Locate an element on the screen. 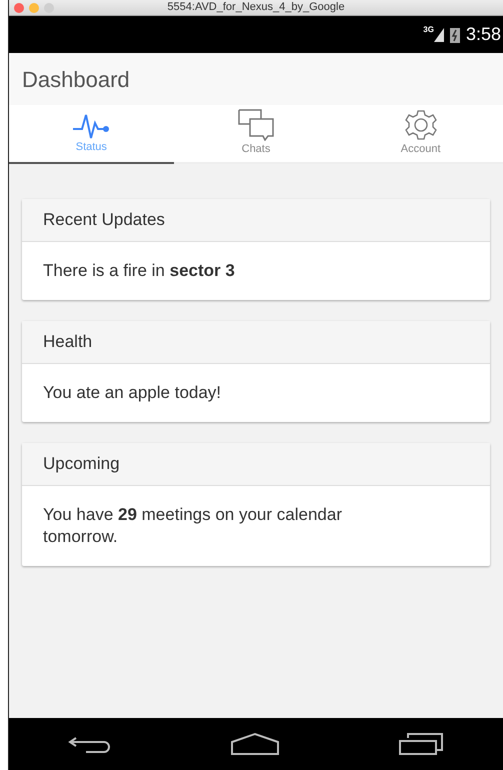 The height and width of the screenshot is (770, 503). card-title: Upcoming is located at coordinates (81, 463).